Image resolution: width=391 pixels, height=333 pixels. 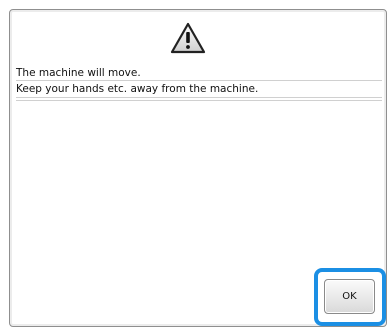 I want to click on warning-message-line-1: The machine will move., so click(x=78, y=73).